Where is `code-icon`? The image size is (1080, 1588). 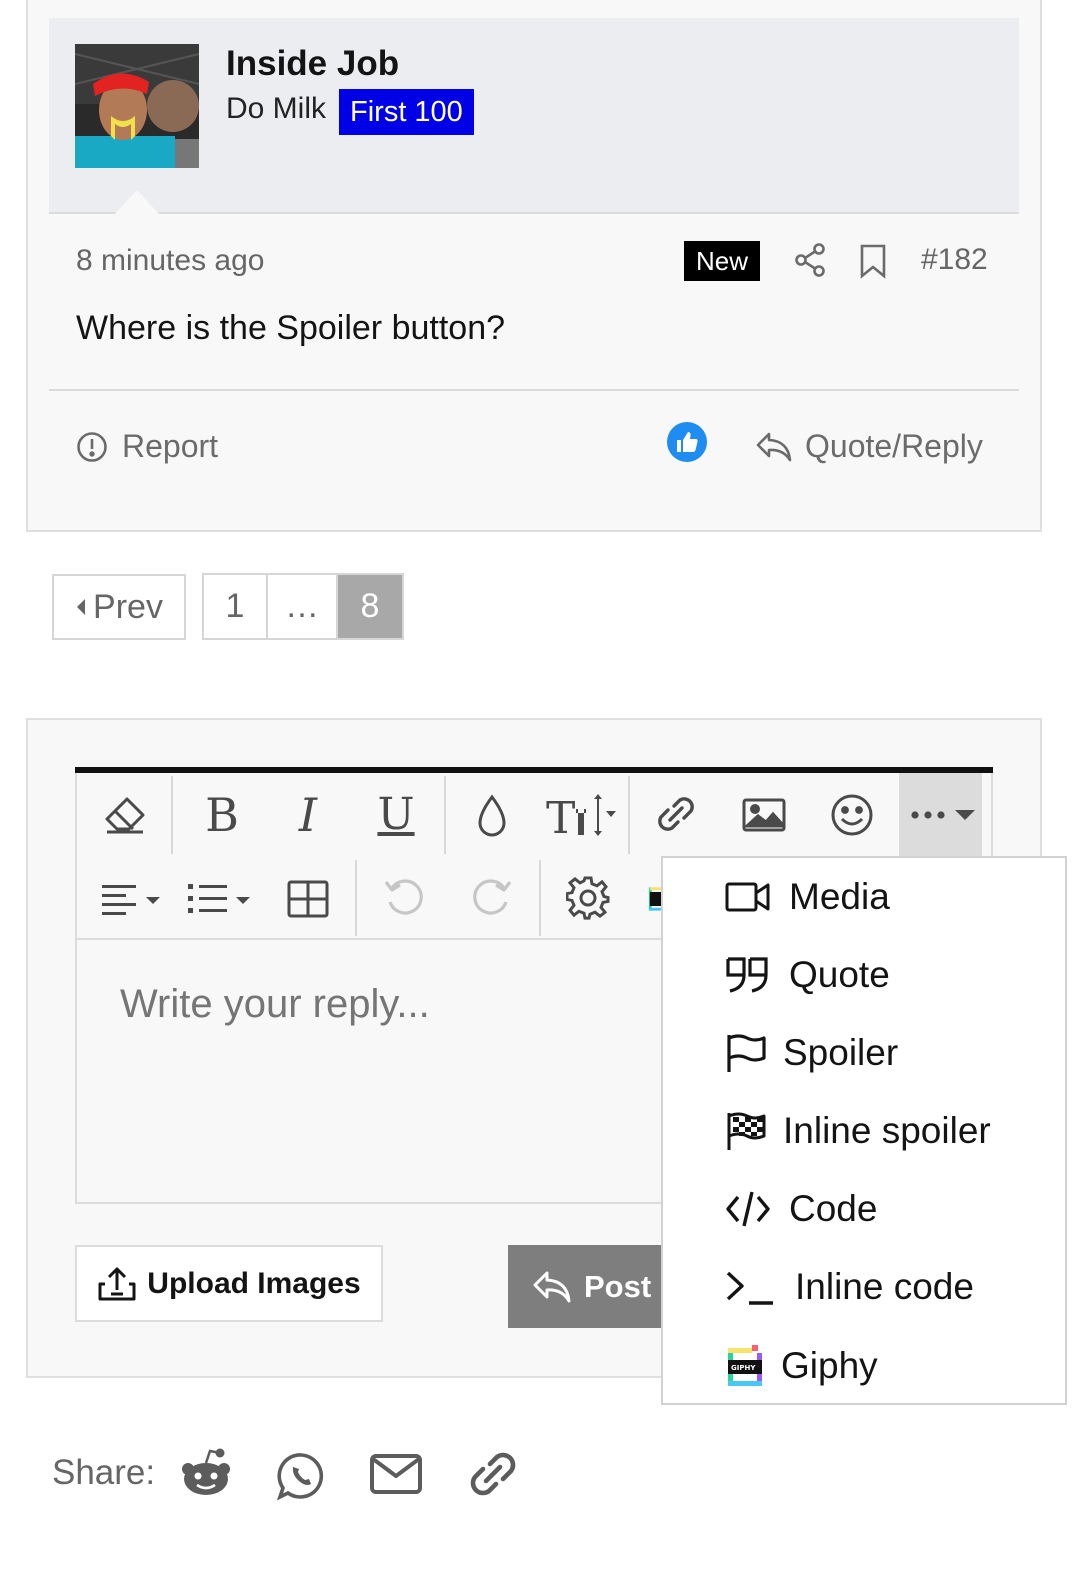
code-icon is located at coordinates (748, 1209).